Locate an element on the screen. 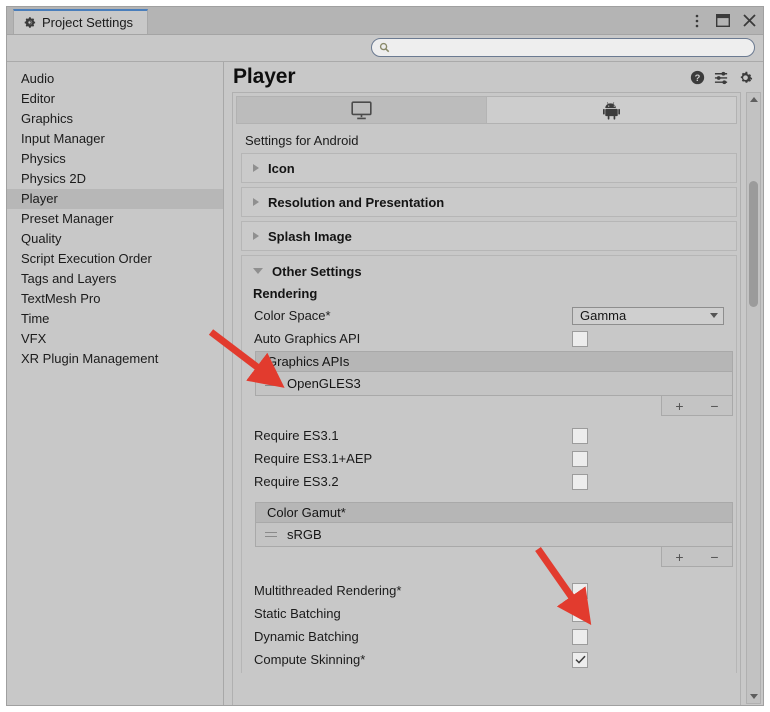 Image resolution: width=770 pixels, height=712 pixels. platform-tab-bar is located at coordinates (486, 110).